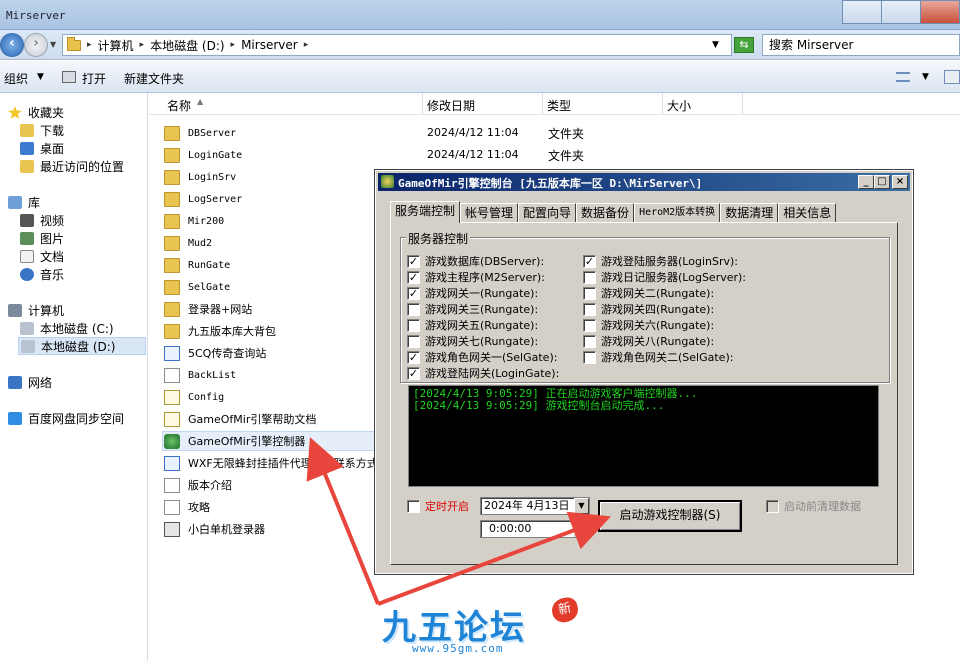 The width and height of the screenshot is (960, 661). I want to click on column-date: 修改日期, so click(451, 105).